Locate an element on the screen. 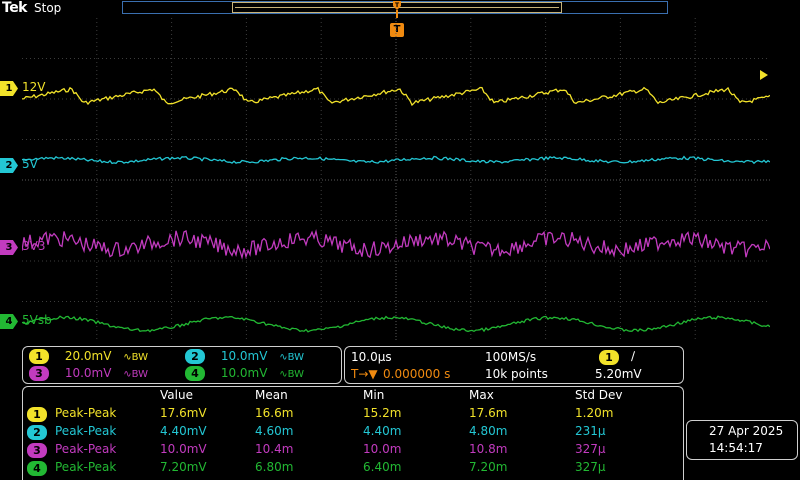  header-max: Max is located at coordinates (481, 395).